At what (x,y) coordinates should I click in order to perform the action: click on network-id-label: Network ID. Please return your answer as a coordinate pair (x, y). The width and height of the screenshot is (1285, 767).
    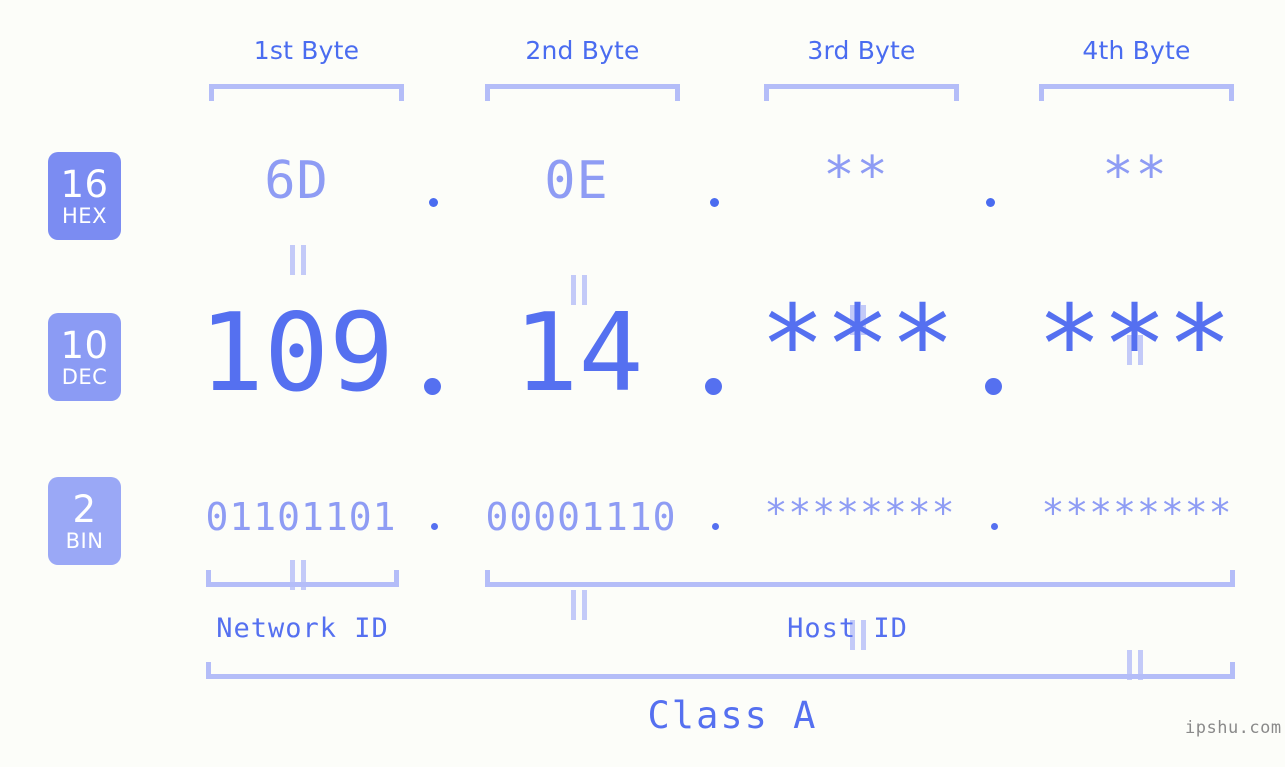
    Looking at the image, I should click on (302, 628).